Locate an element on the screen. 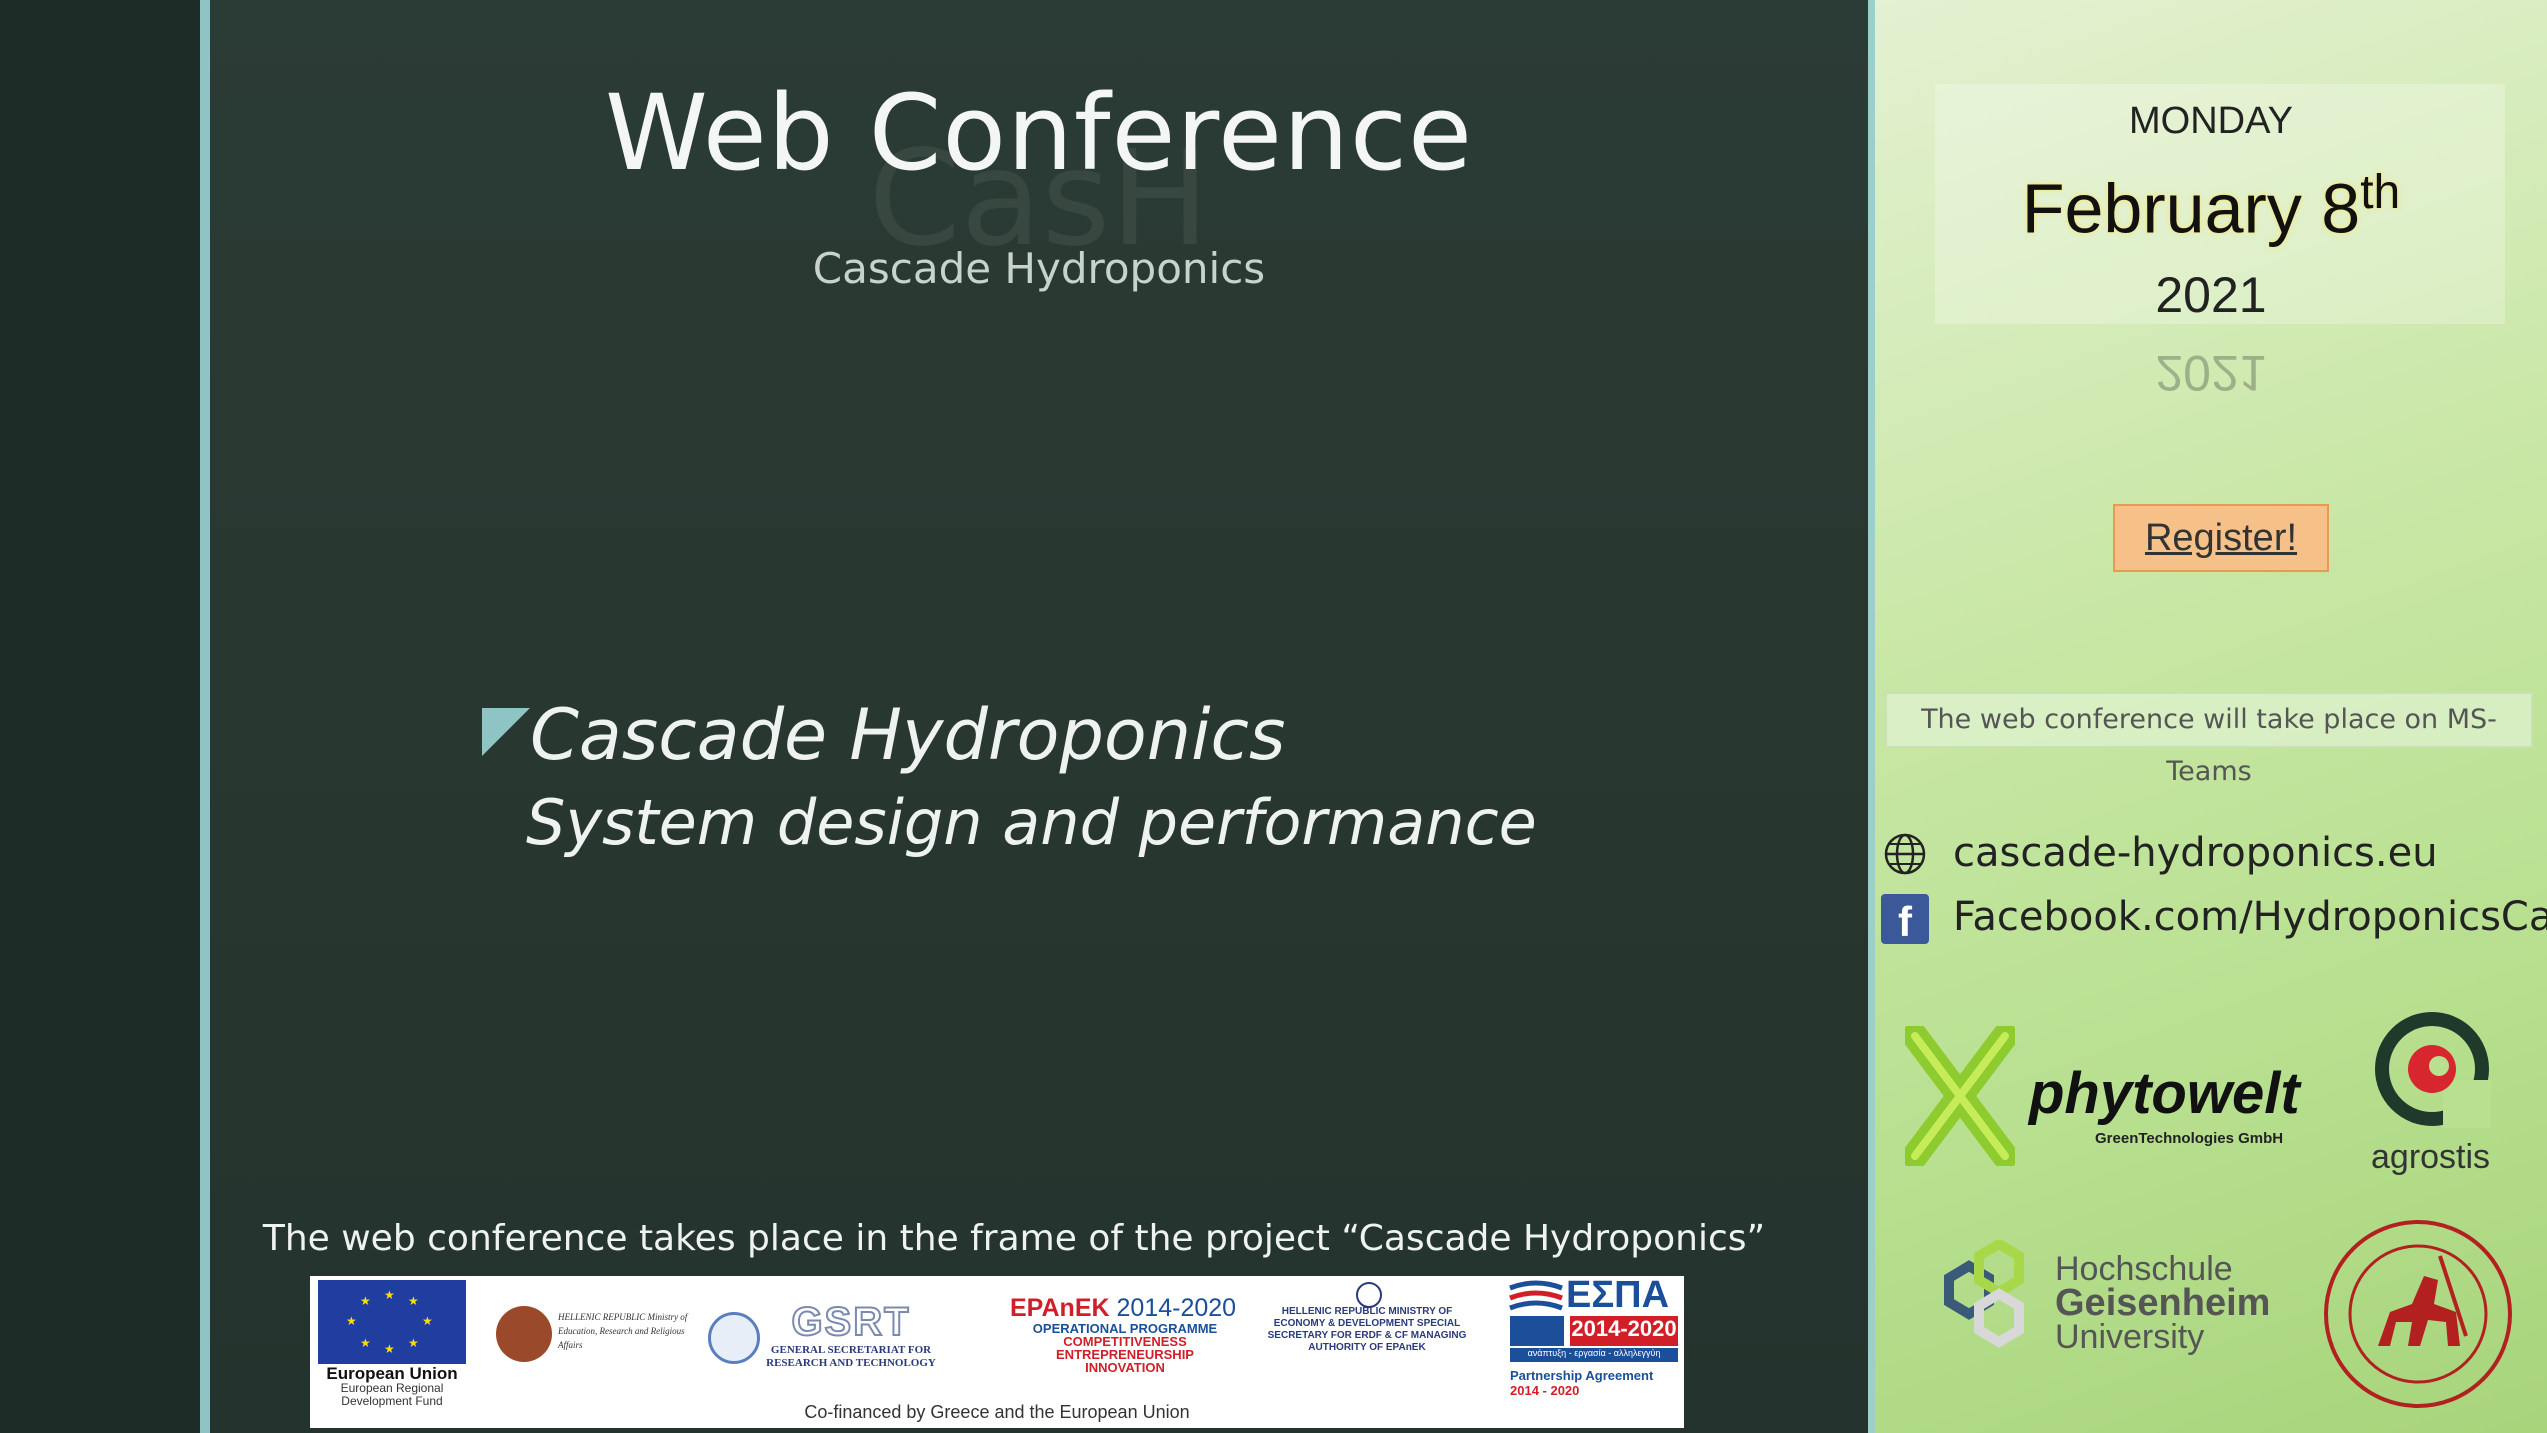  event-year: 2021 is located at coordinates (2211, 295).